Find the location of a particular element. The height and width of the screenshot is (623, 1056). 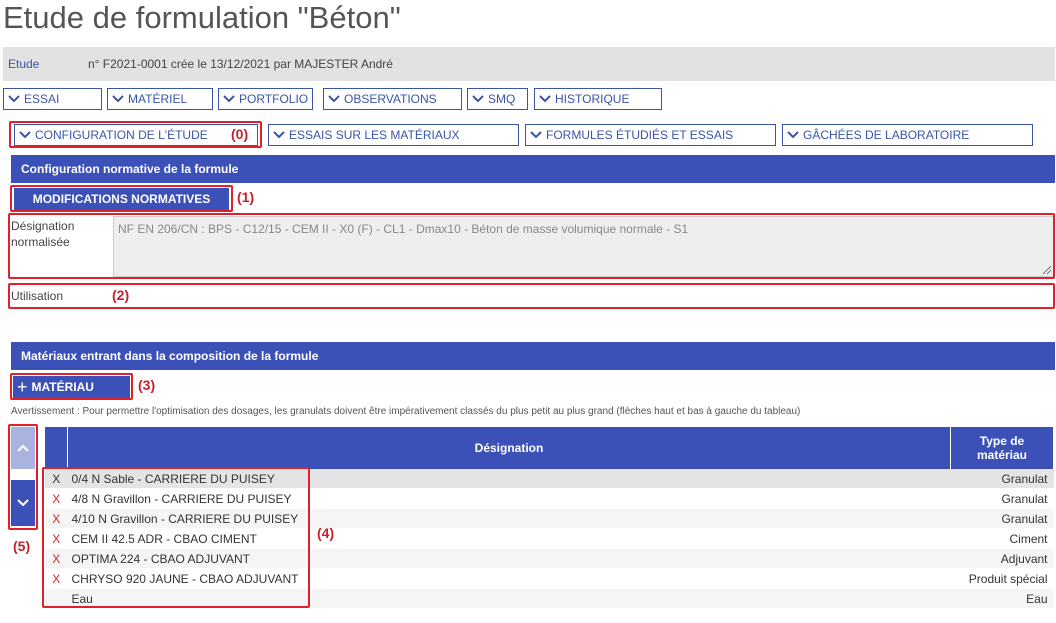

tab-portfolio: PORTFOLIO is located at coordinates (265, 99).